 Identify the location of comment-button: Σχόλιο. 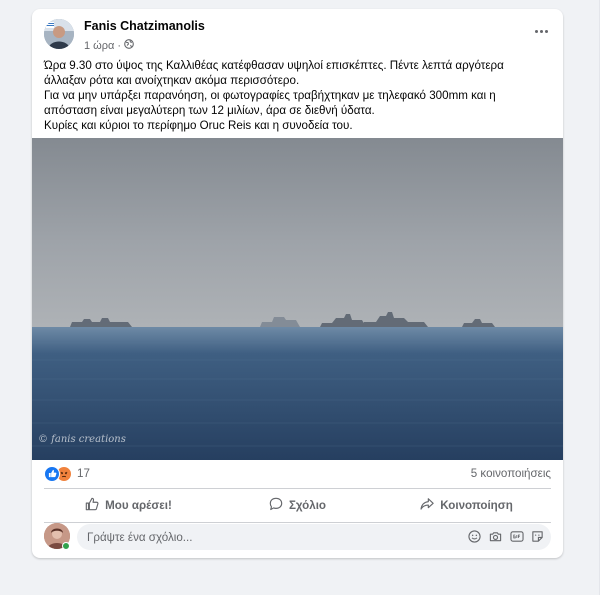
(297, 505).